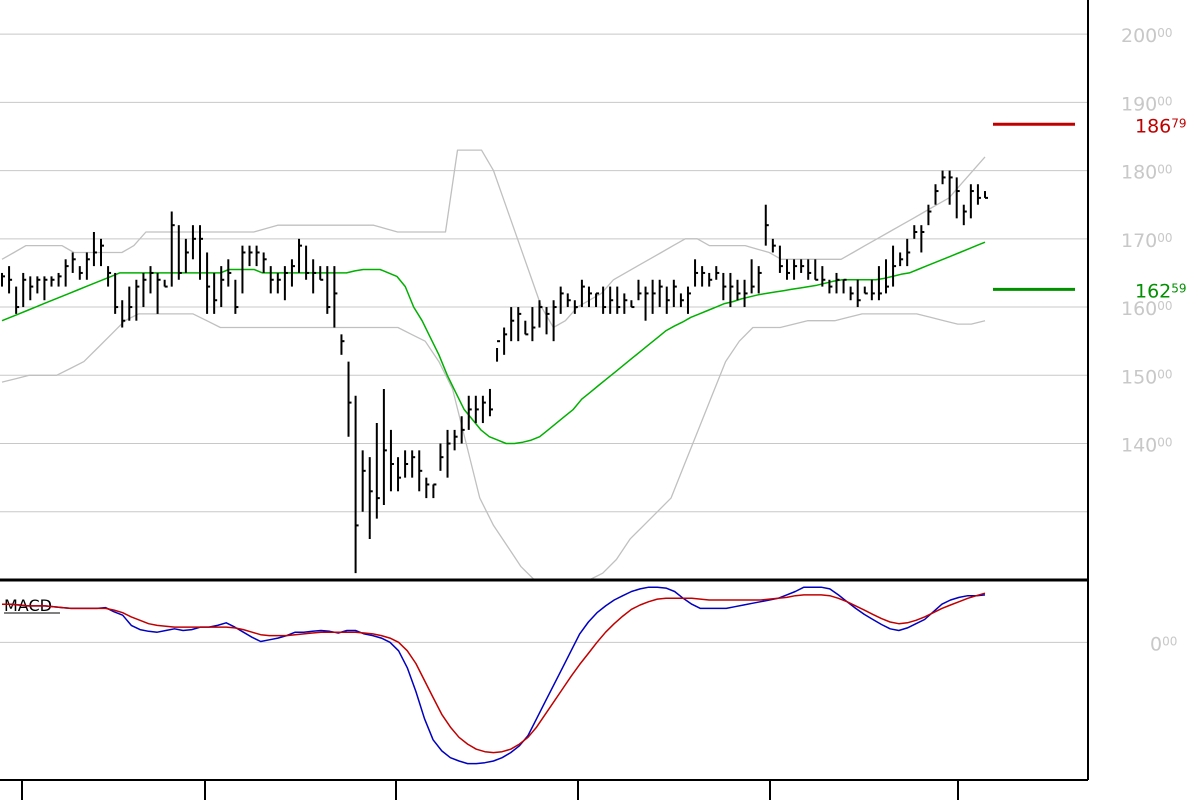  What do you see at coordinates (1090, 126) in the screenshot?
I see `level-marker-upper: 18679` at bounding box center [1090, 126].